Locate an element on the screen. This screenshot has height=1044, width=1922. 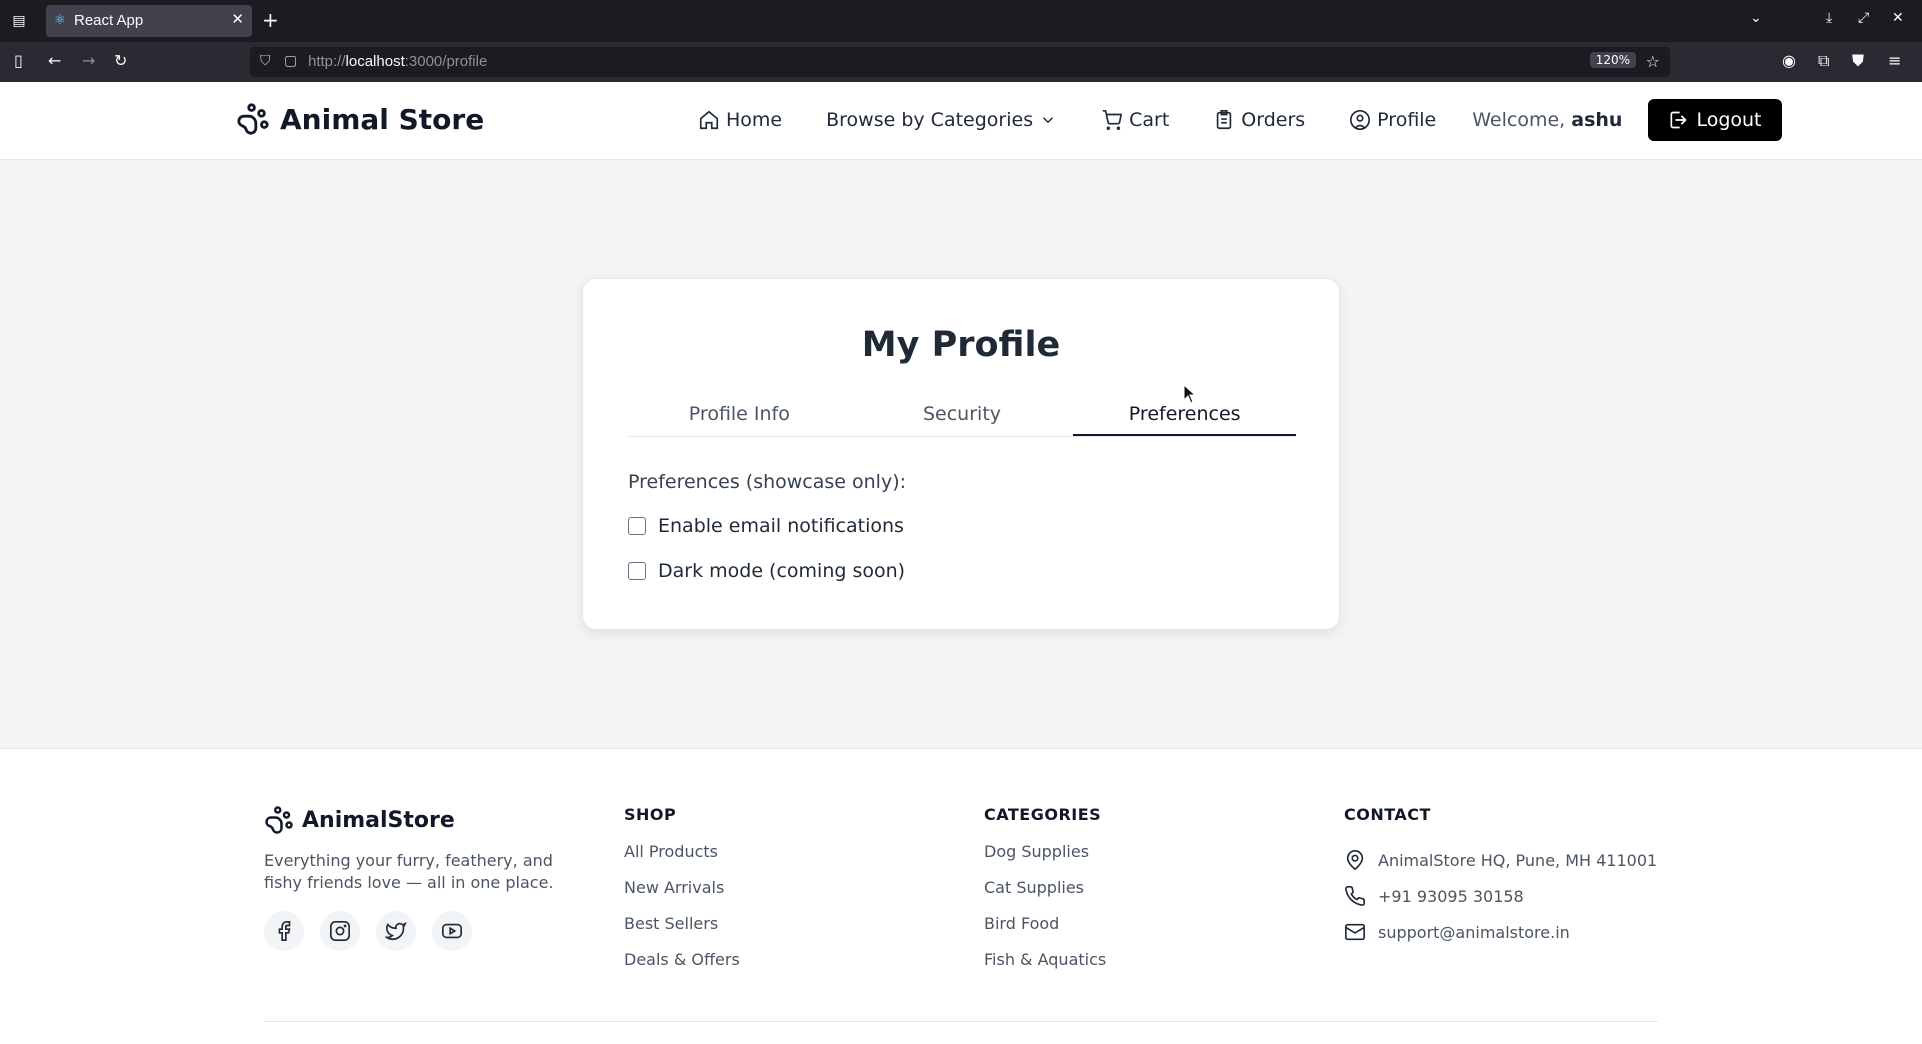
new-tab-icon: + is located at coordinates (270, 20).